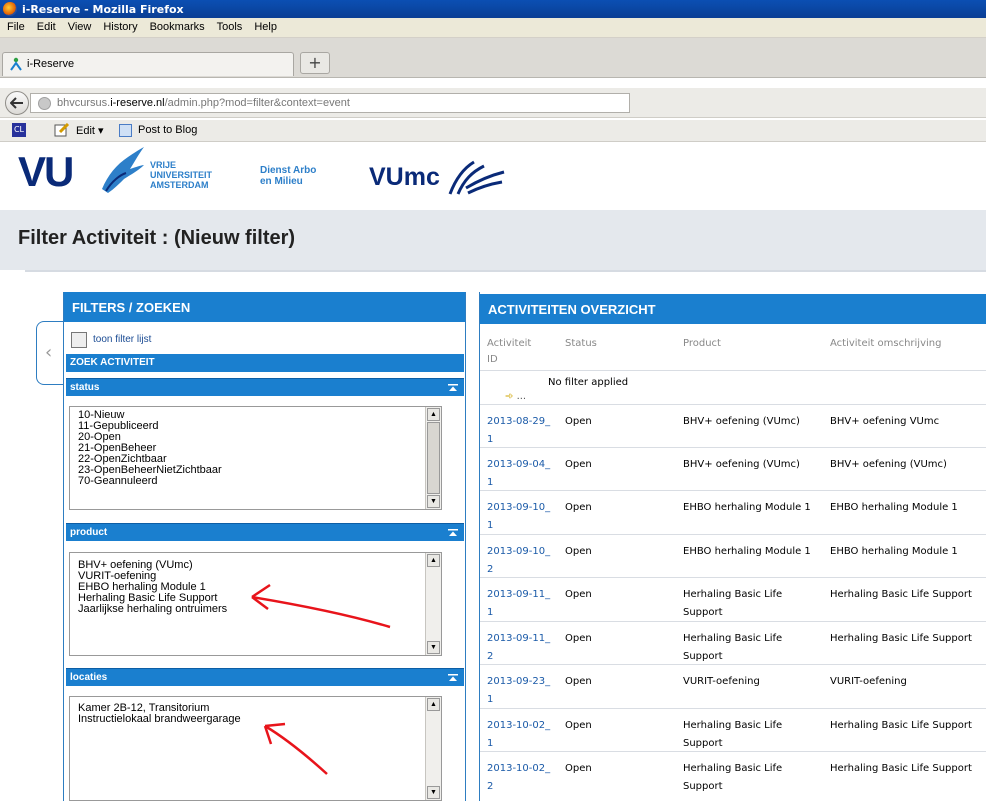 This screenshot has height=801, width=986. I want to click on document-icon, so click(79, 340).